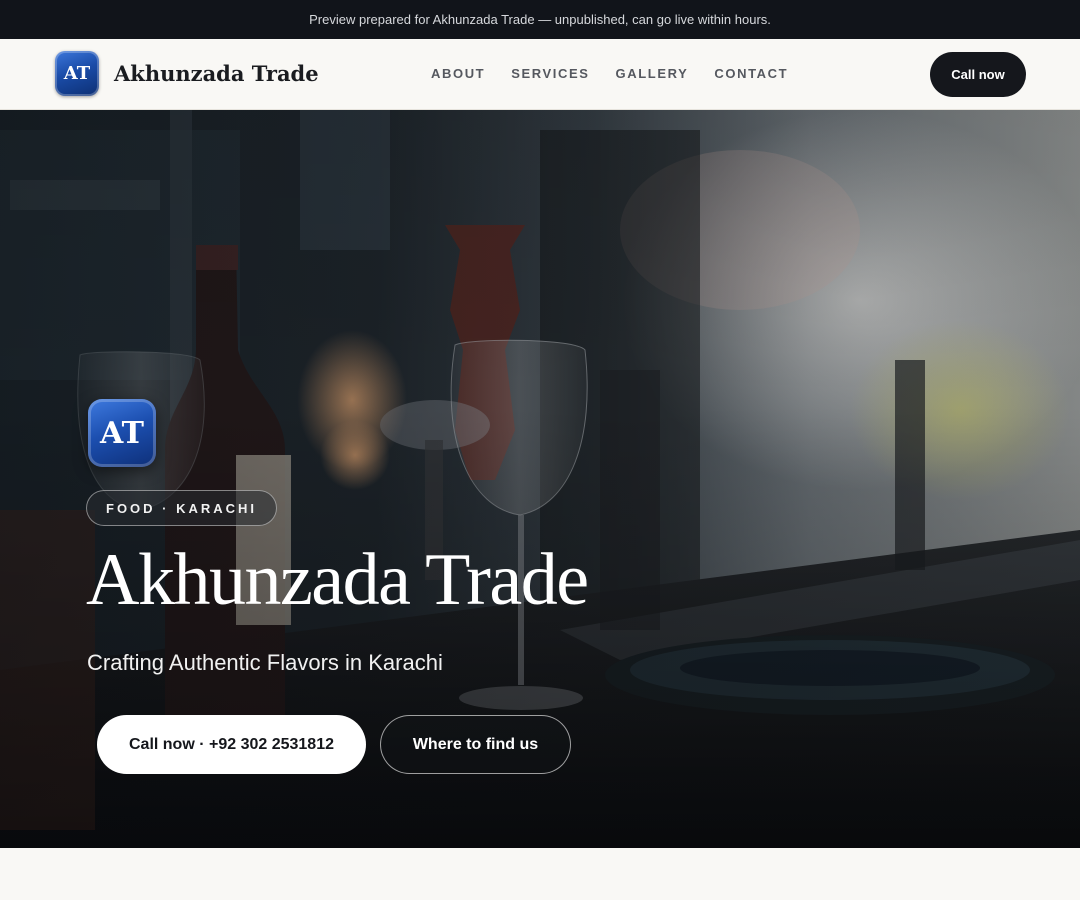 The height and width of the screenshot is (900, 1080). What do you see at coordinates (475, 744) in the screenshot?
I see `where-to-find-us-button: Where to find us` at bounding box center [475, 744].